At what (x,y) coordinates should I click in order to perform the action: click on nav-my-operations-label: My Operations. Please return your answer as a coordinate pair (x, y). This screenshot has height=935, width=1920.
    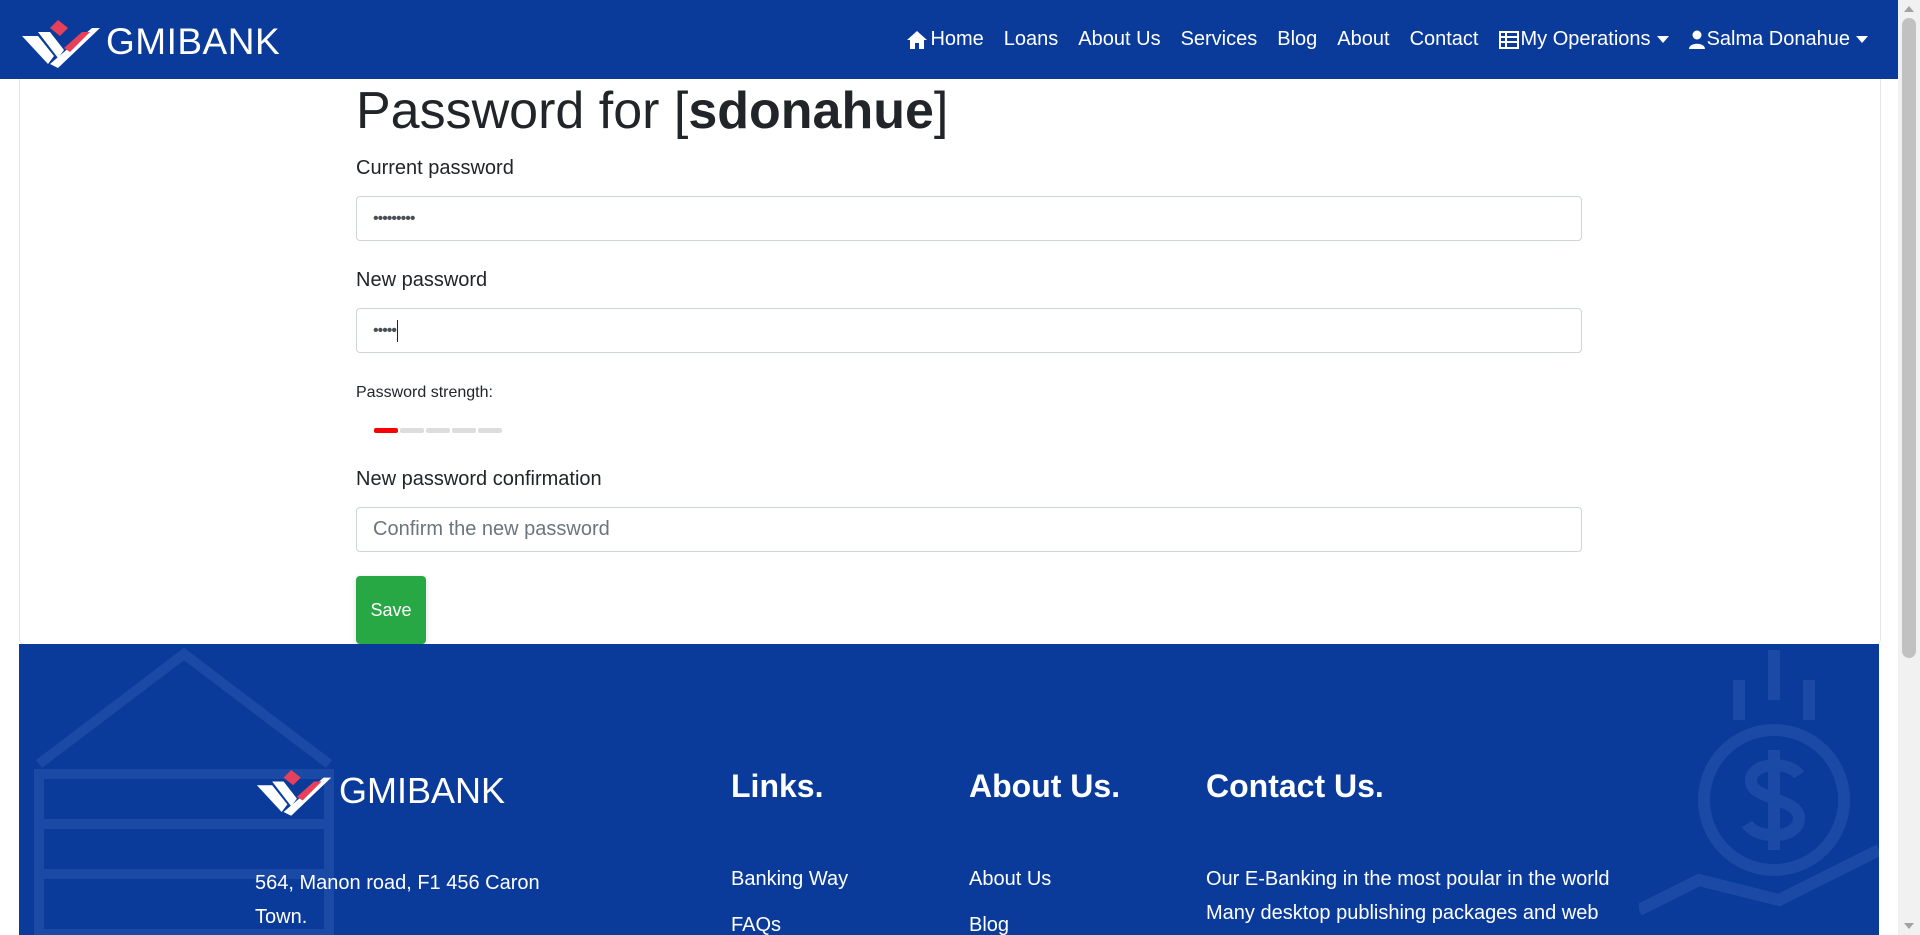
    Looking at the image, I should click on (1585, 39).